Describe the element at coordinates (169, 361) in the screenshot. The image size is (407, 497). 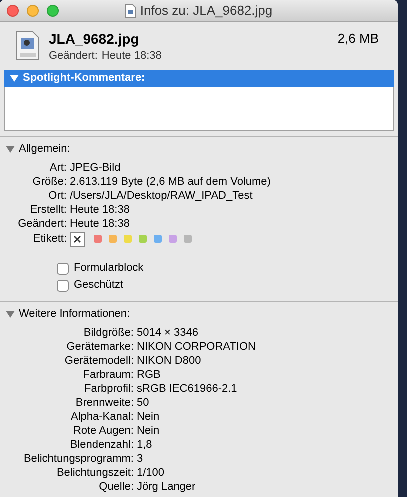
I see `field-value: NIKON D800` at that location.